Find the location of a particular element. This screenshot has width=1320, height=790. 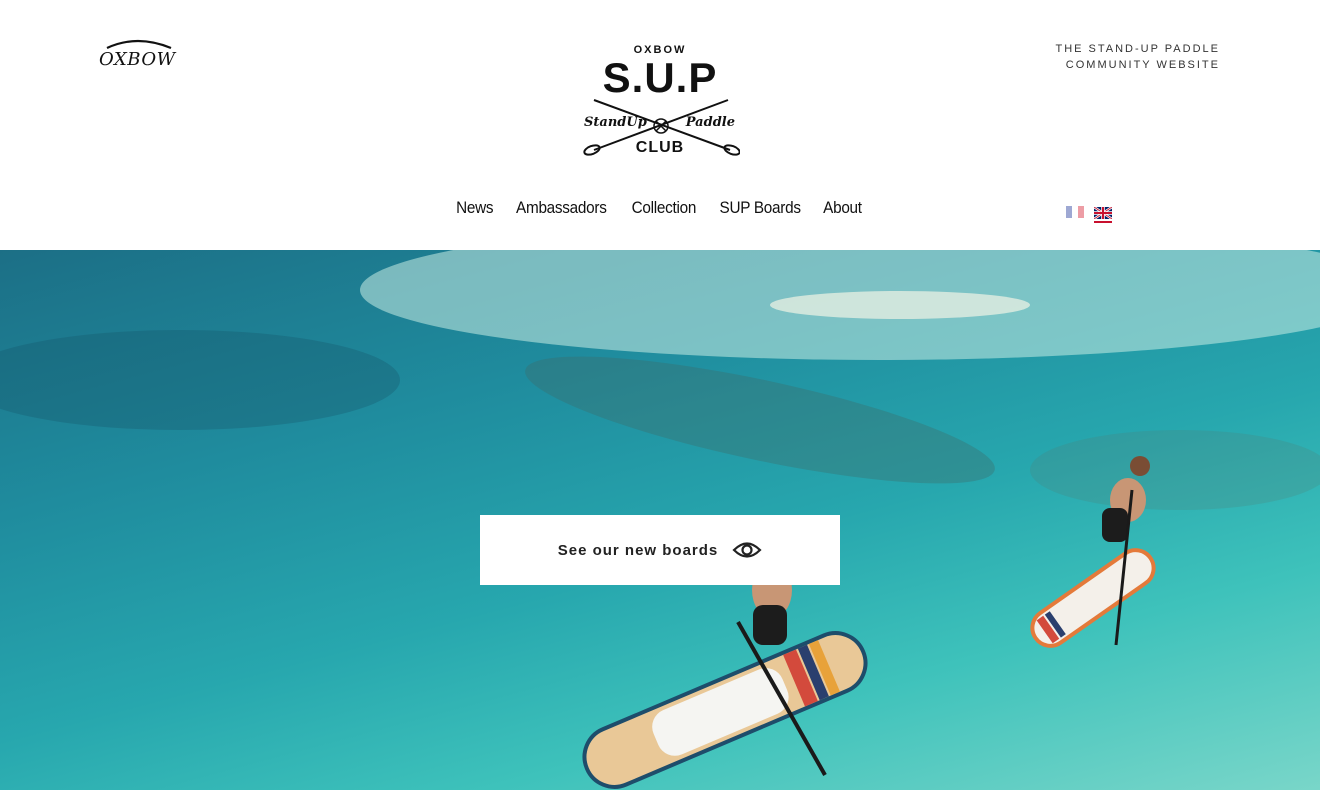

uk-flag-icon is located at coordinates (1103, 214).